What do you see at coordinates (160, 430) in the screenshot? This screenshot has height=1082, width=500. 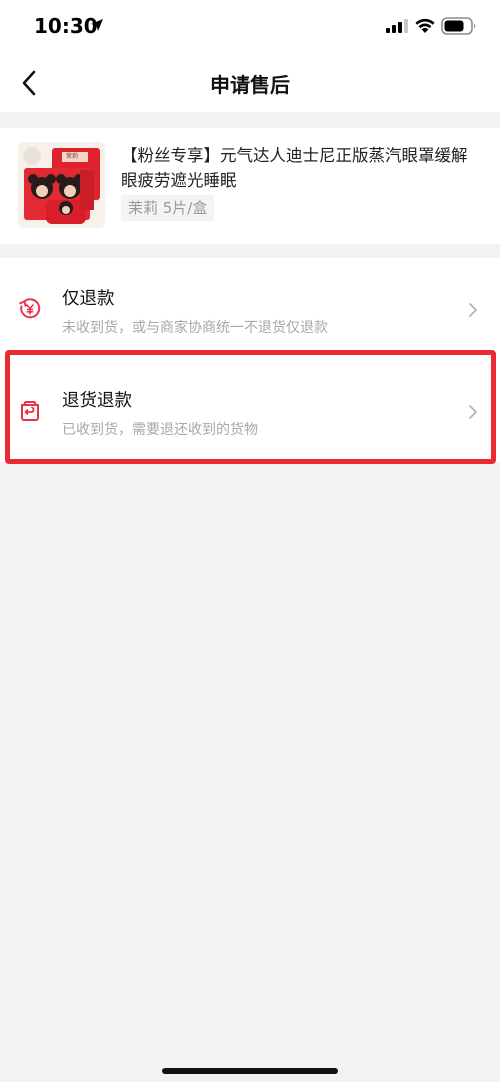 I see `option-description: 已收到货，需要退还收到的货物` at bounding box center [160, 430].